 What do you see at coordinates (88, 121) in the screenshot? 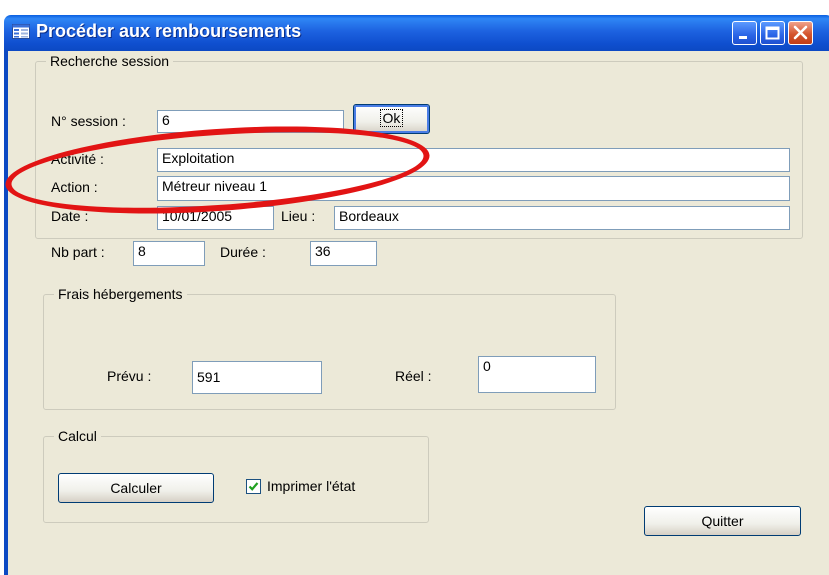
I see `session-label: N° session :` at bounding box center [88, 121].